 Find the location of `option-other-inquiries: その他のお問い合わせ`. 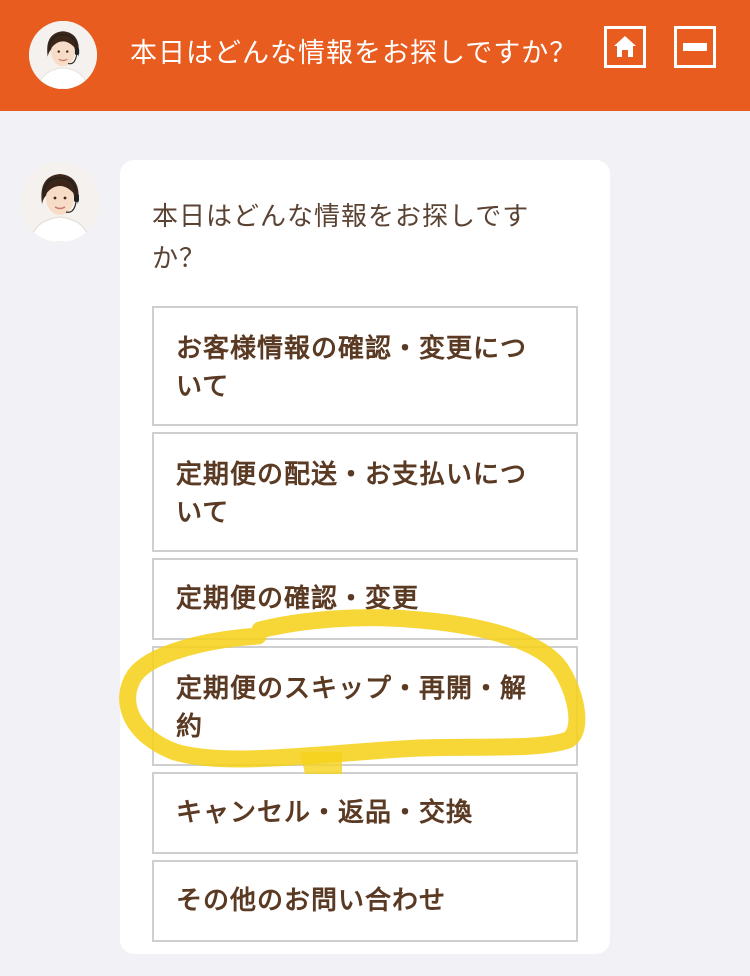

option-other-inquiries: その他のお問い合わせ is located at coordinates (365, 901).